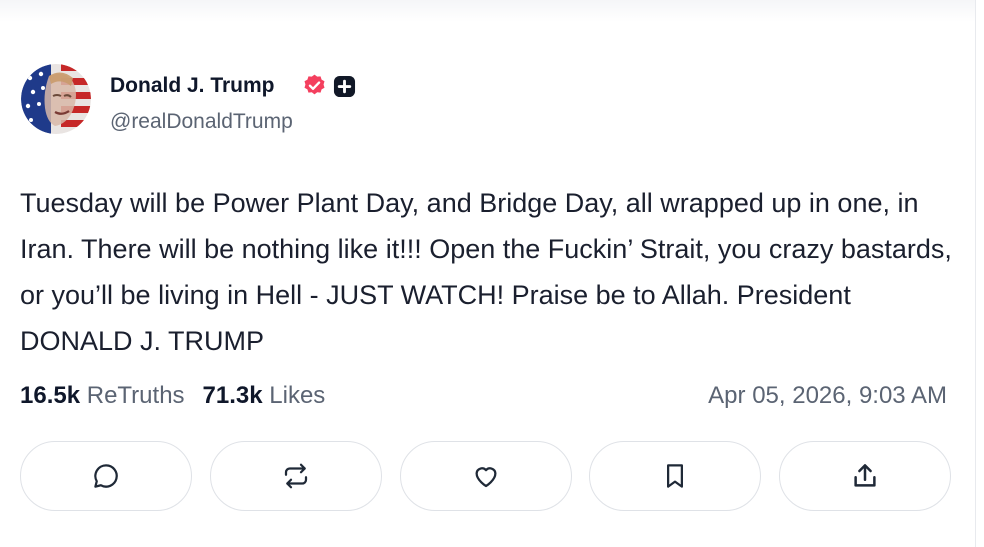 This screenshot has width=984, height=547. I want to click on author-display-name: Donald J. Trump, so click(192, 86).